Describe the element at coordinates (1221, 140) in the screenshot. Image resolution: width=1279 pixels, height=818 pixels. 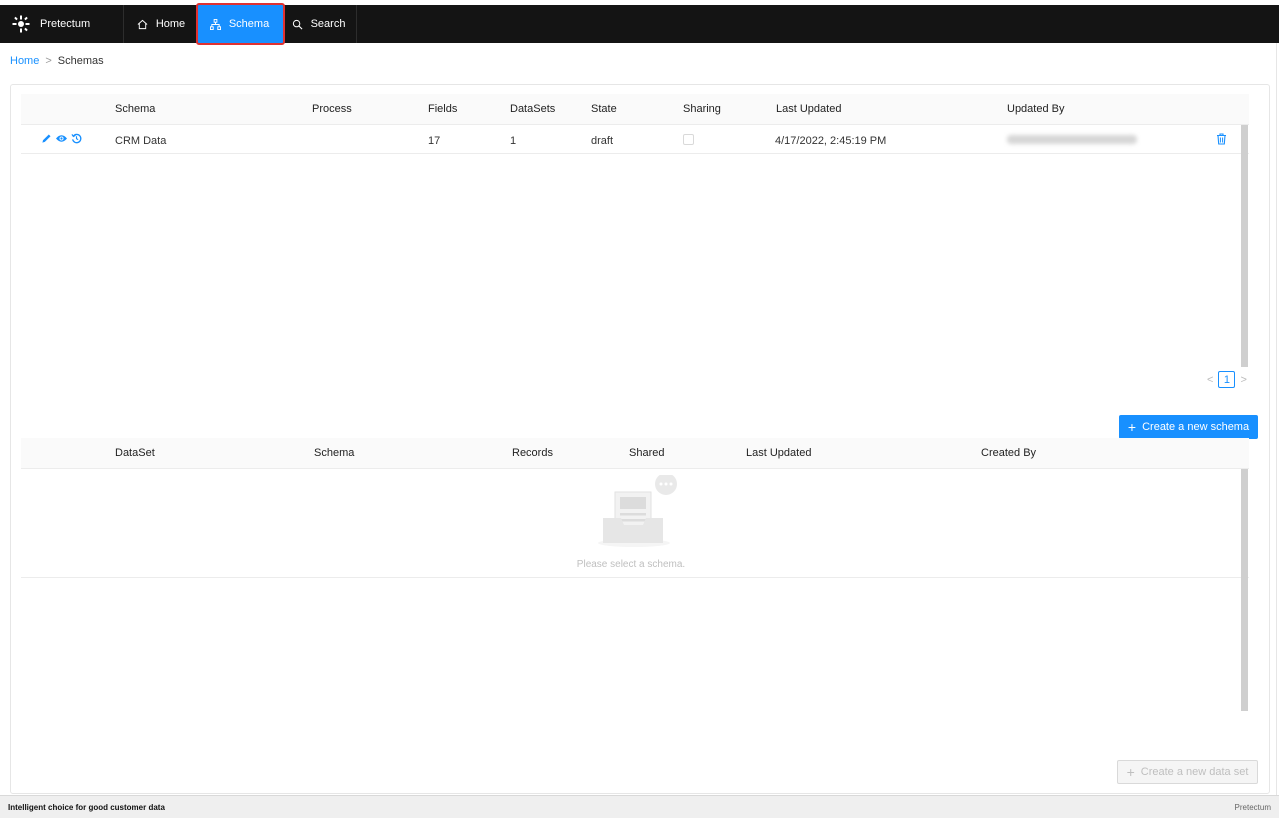
I see `delete-icon` at that location.